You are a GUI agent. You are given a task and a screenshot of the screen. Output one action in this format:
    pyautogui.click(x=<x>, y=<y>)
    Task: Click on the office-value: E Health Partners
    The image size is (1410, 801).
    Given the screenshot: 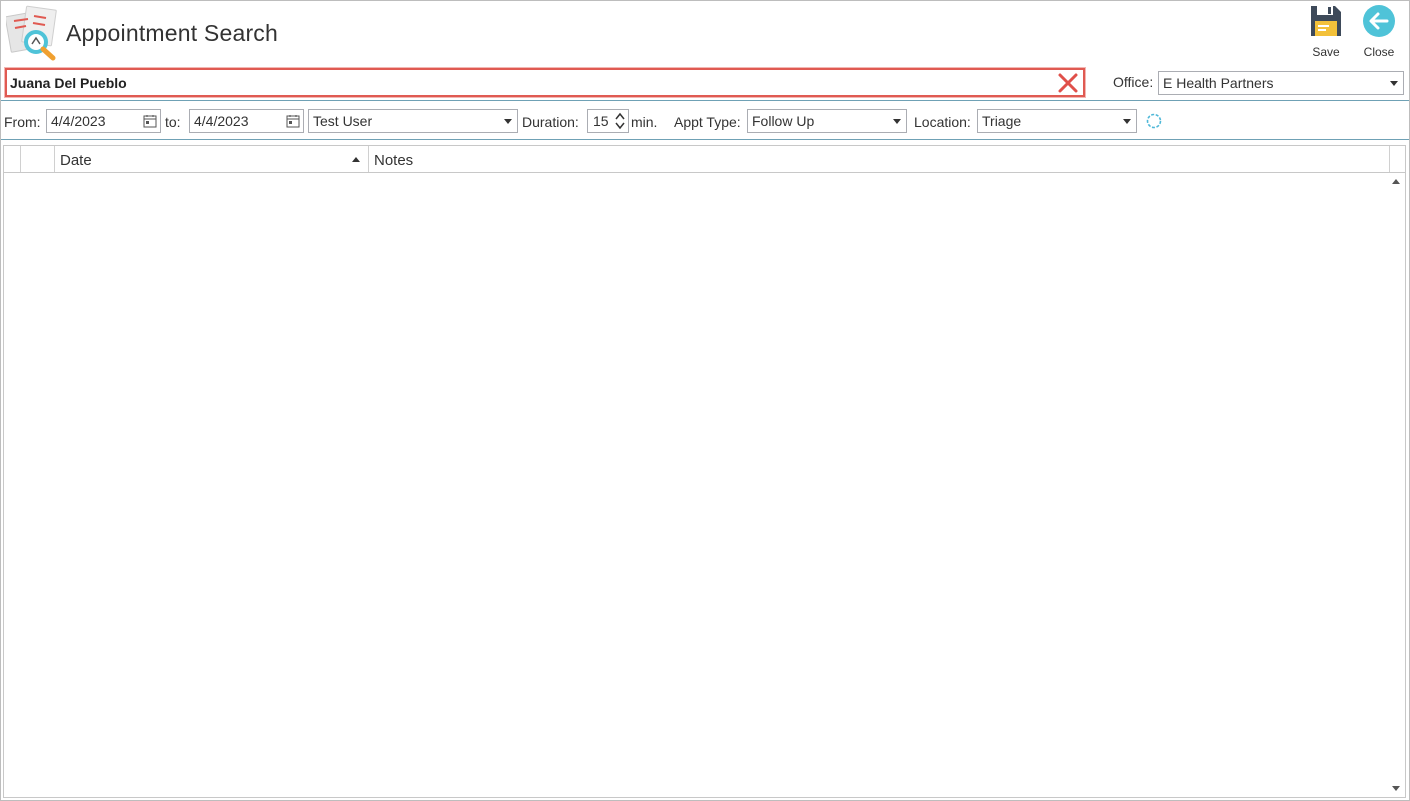 What is the action you would take?
    pyautogui.click(x=1218, y=83)
    